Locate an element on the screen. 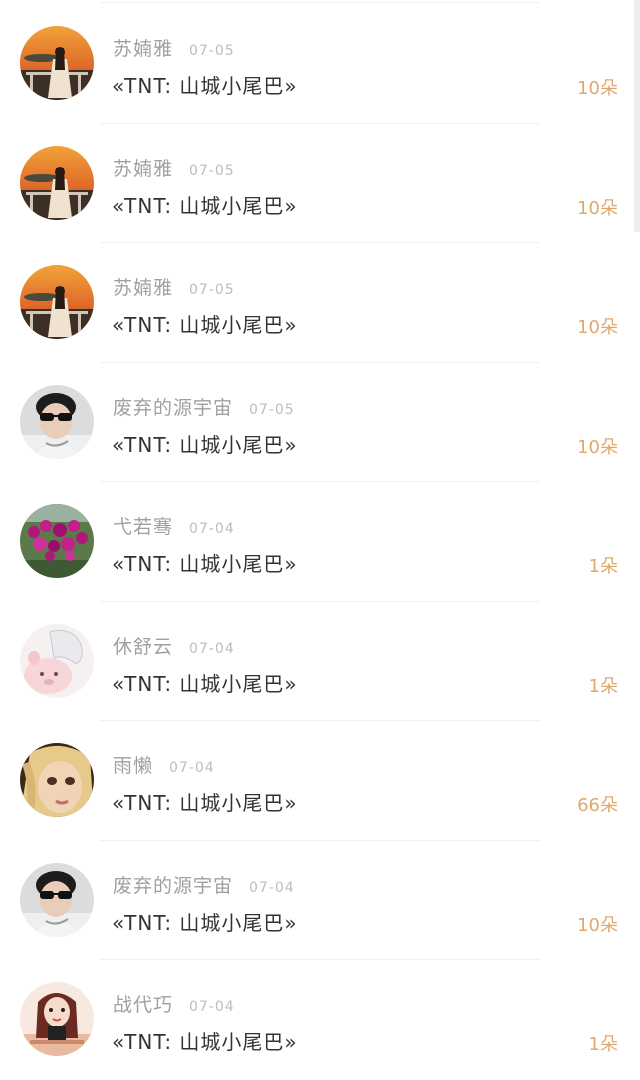 The image size is (640, 1080). username: 战代巧 is located at coordinates (143, 1005).